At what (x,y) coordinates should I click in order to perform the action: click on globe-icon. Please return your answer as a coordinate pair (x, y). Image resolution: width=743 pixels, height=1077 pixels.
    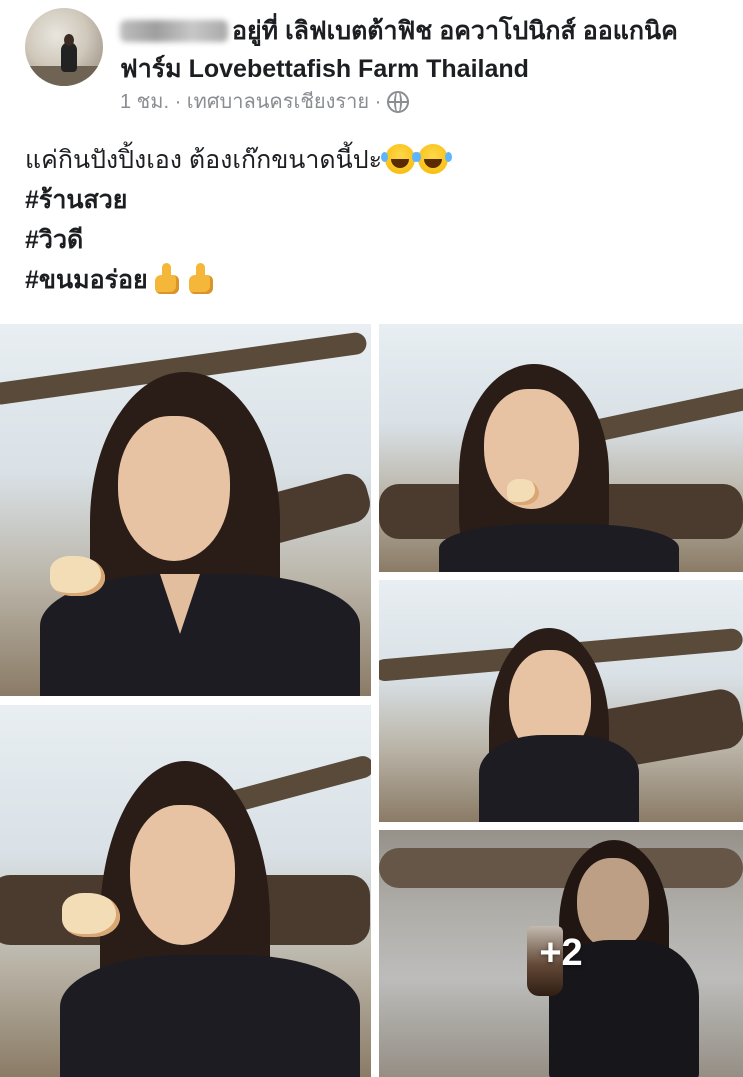
    Looking at the image, I should click on (397, 102).